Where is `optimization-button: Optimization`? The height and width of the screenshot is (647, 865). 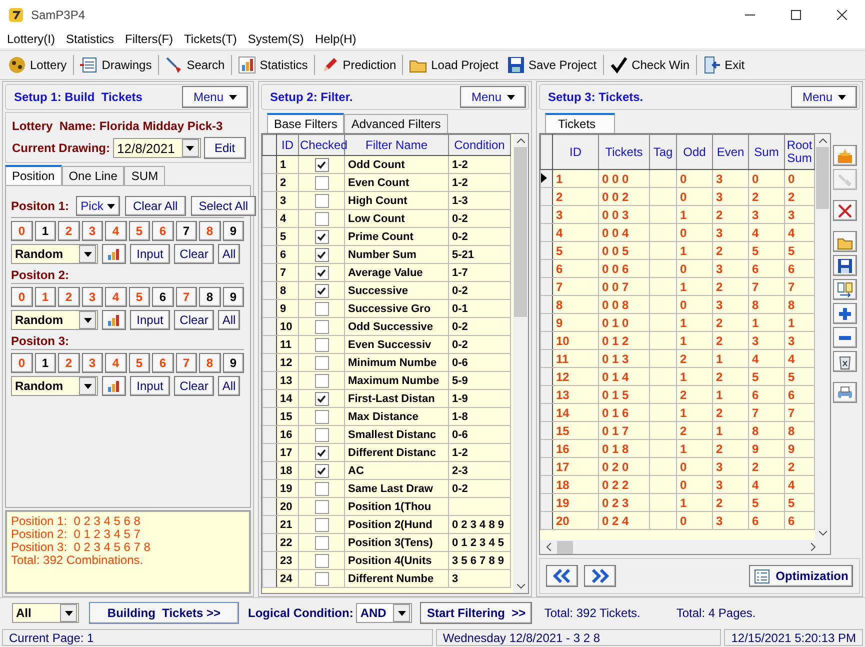
optimization-button: Optimization is located at coordinates (801, 576).